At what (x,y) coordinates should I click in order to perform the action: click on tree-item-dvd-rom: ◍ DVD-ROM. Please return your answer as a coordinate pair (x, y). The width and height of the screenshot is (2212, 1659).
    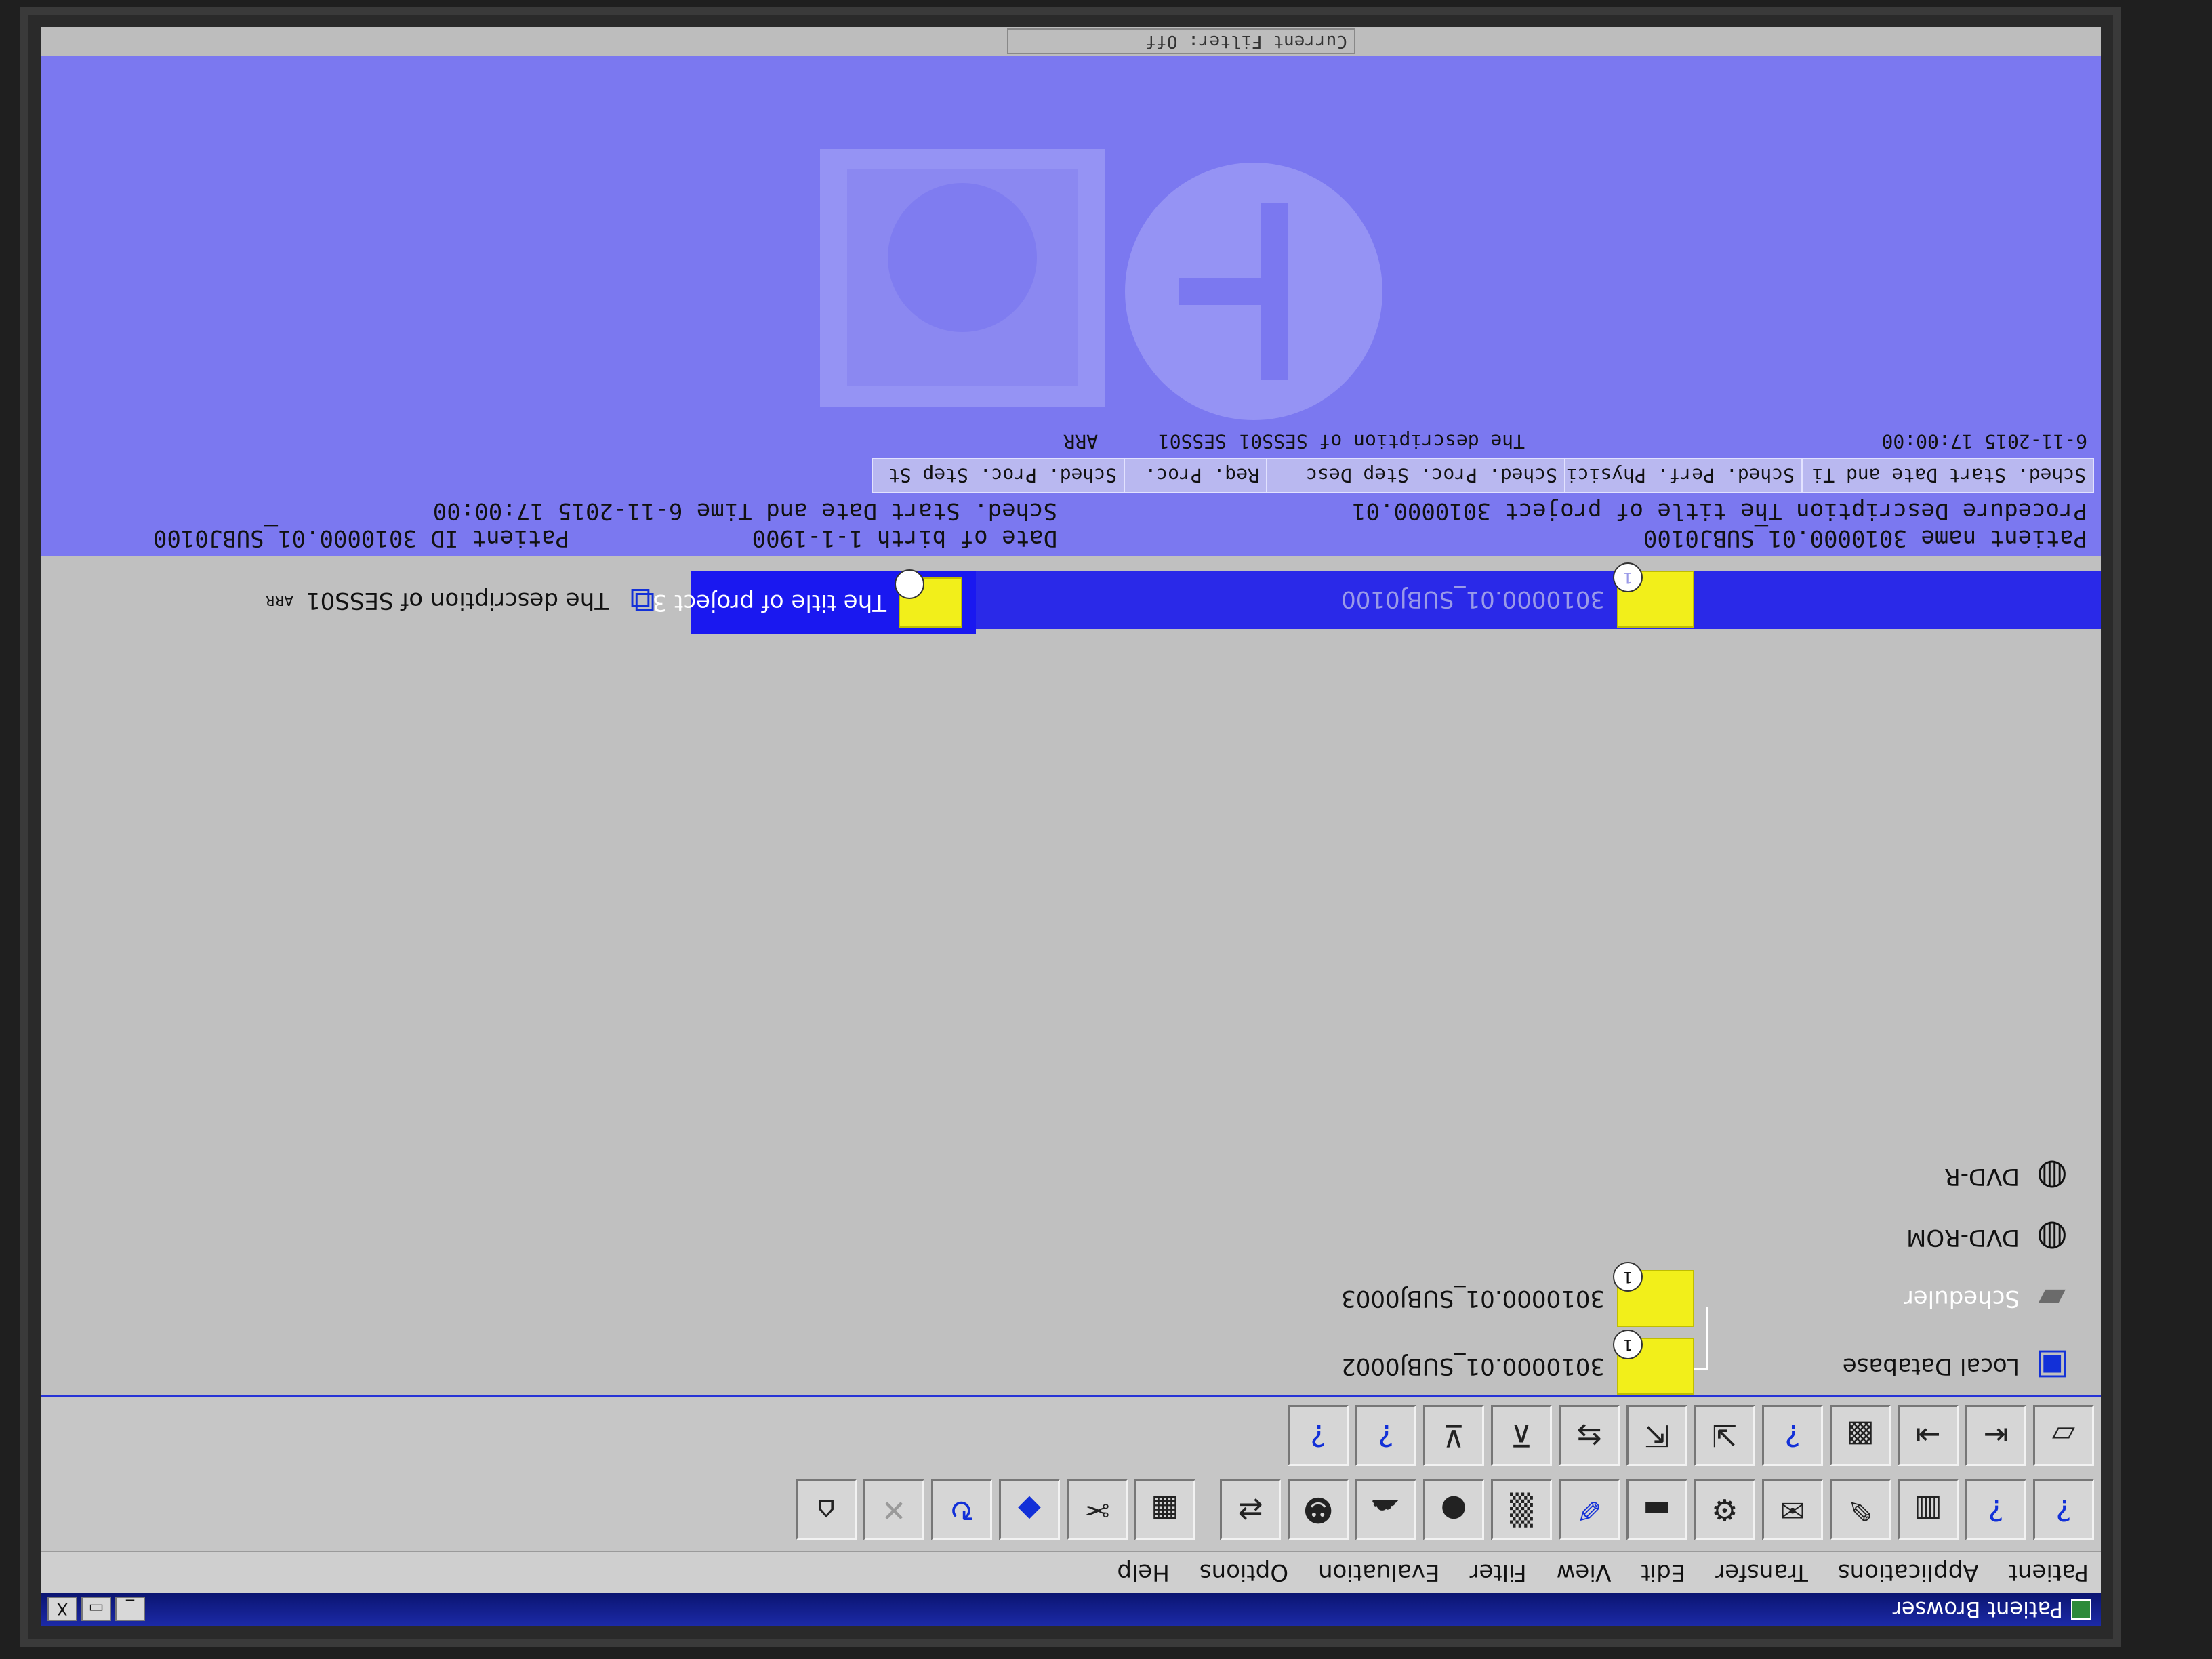
    Looking at the image, I should click on (1990, 1237).